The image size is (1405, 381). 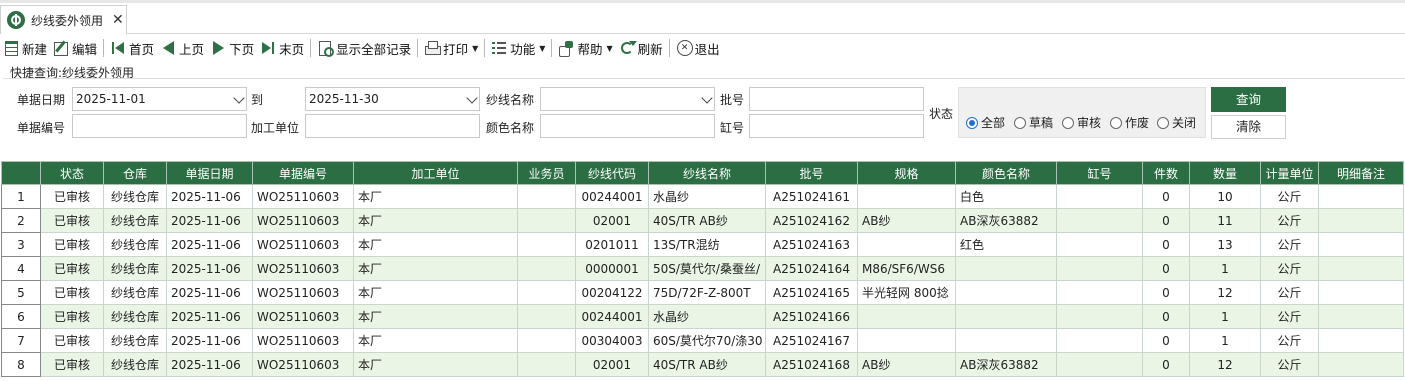 What do you see at coordinates (612, 340) in the screenshot?
I see `yarn-code-cell: 00304003` at bounding box center [612, 340].